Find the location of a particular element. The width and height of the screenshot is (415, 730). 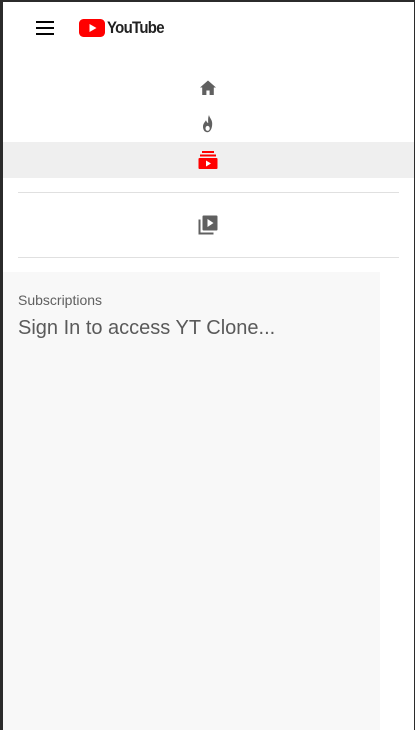

youtube-logo: YouTube is located at coordinates (125, 28).